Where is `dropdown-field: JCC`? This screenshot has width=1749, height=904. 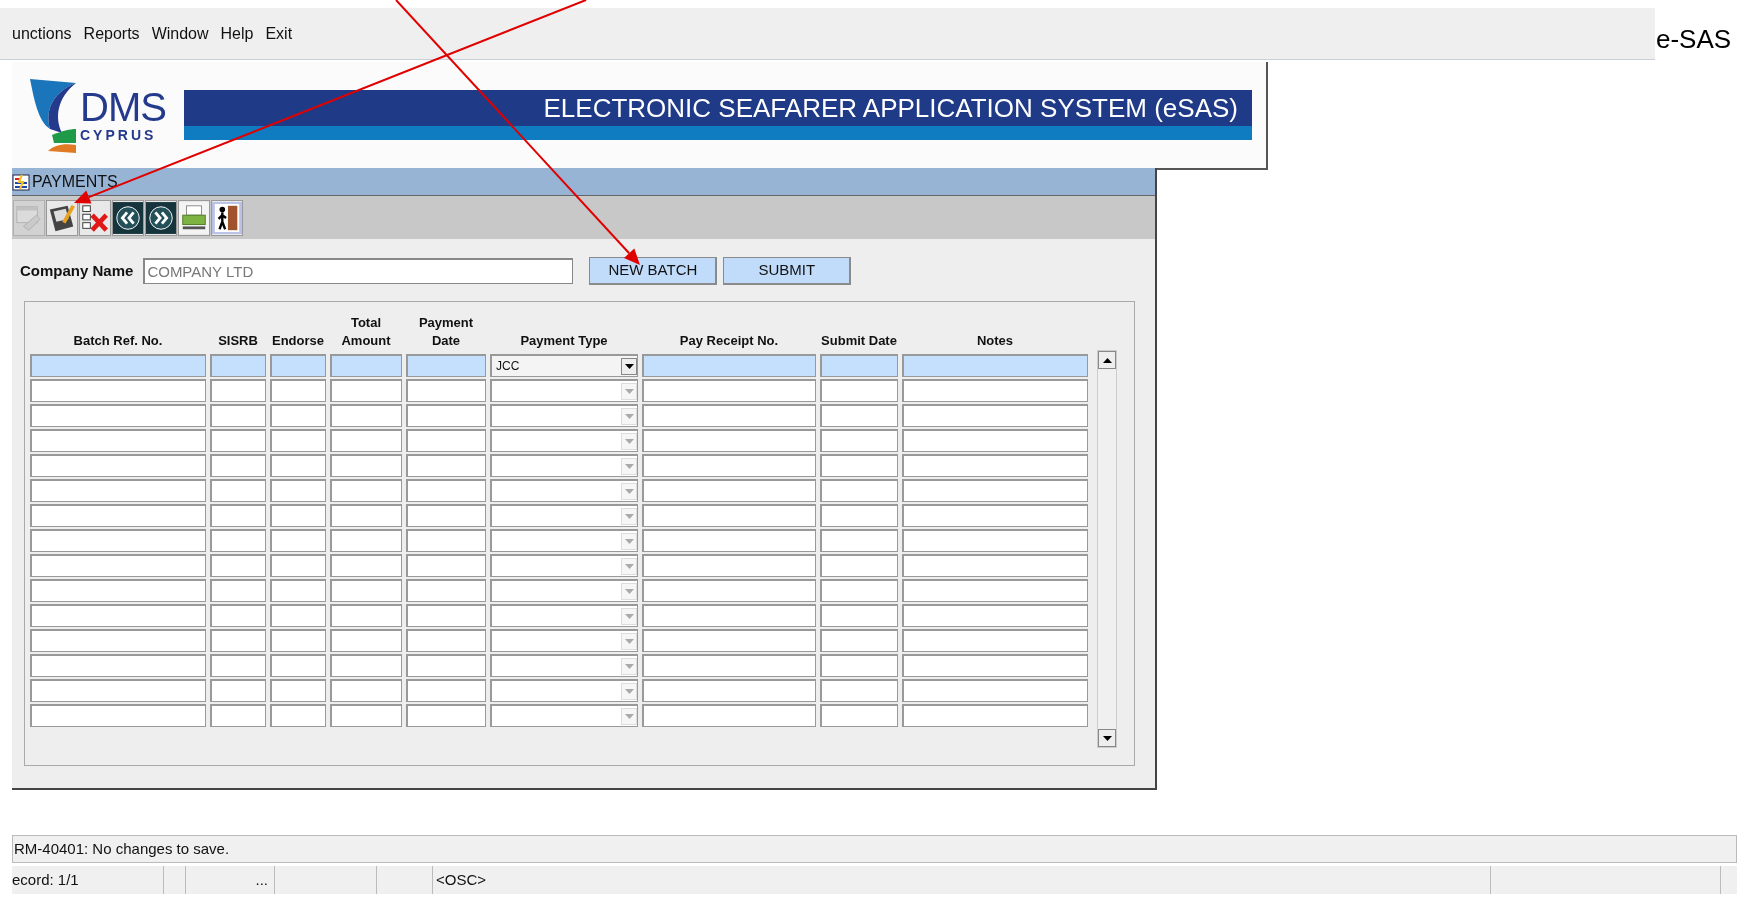
dropdown-field: JCC is located at coordinates (564, 365).